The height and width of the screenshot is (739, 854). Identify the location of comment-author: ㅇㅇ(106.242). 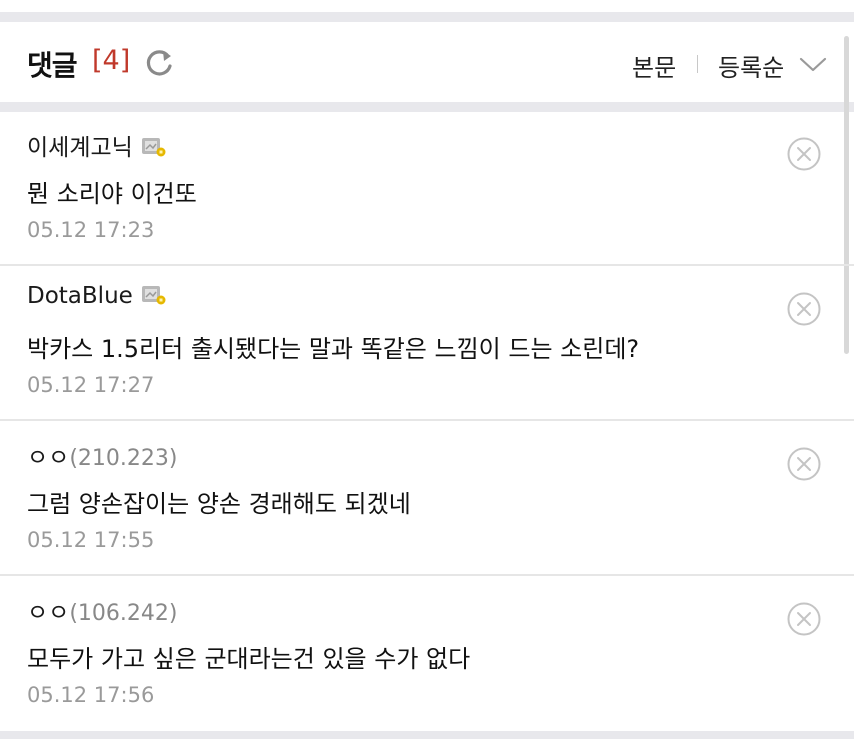
(102, 610).